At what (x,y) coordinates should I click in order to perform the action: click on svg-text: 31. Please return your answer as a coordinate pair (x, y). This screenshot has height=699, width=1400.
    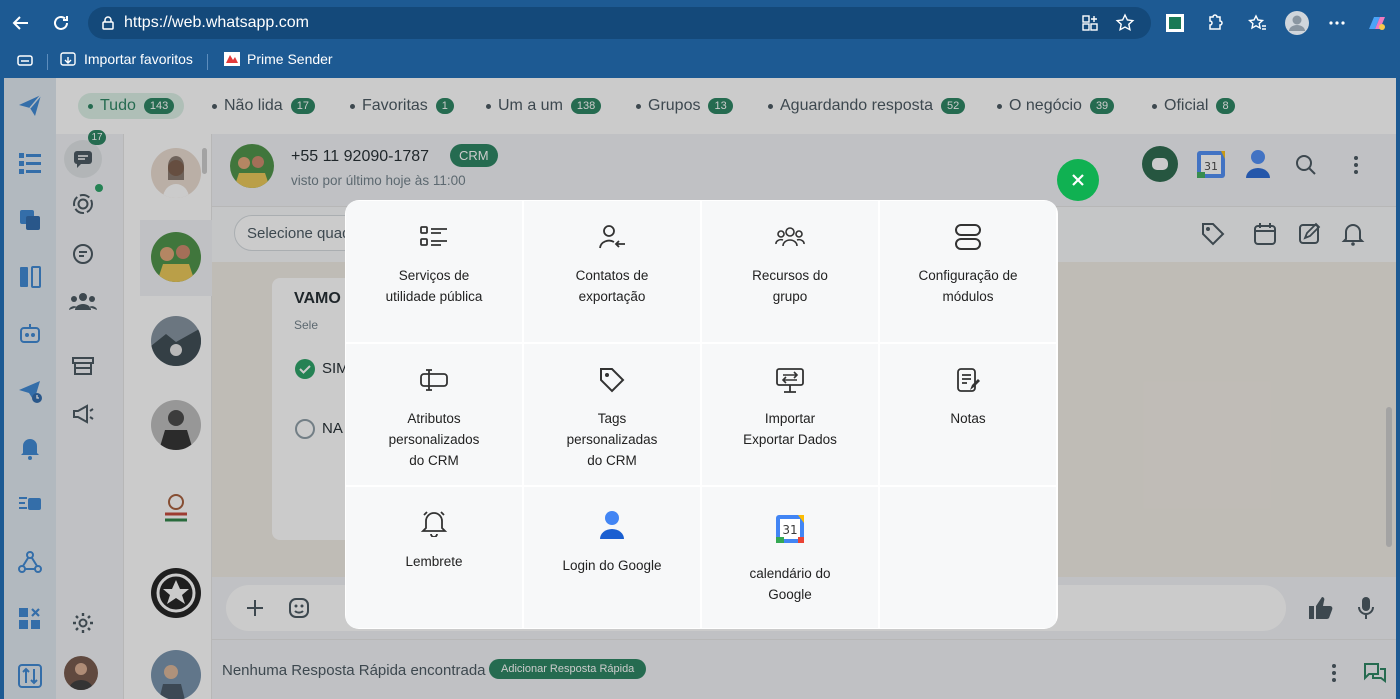
    Looking at the image, I should click on (789, 530).